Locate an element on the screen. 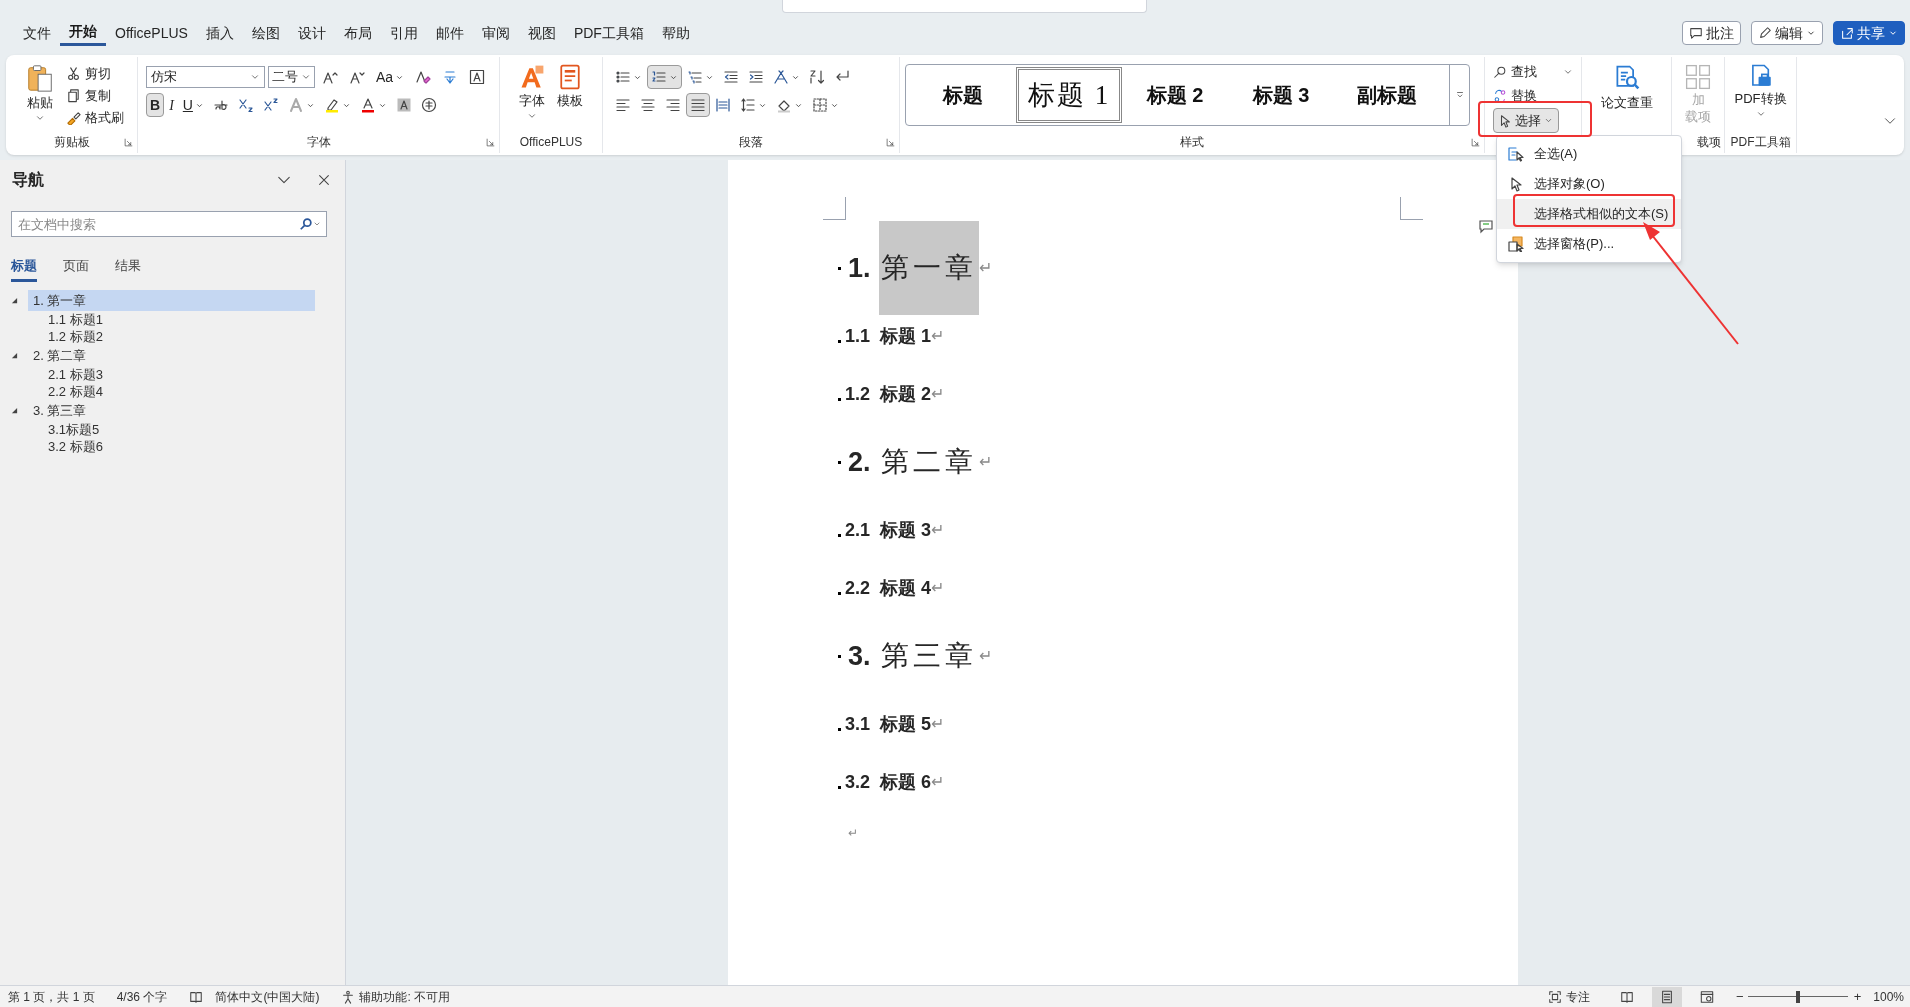  heading-item: 2. 第二章 is located at coordinates (171, 355).